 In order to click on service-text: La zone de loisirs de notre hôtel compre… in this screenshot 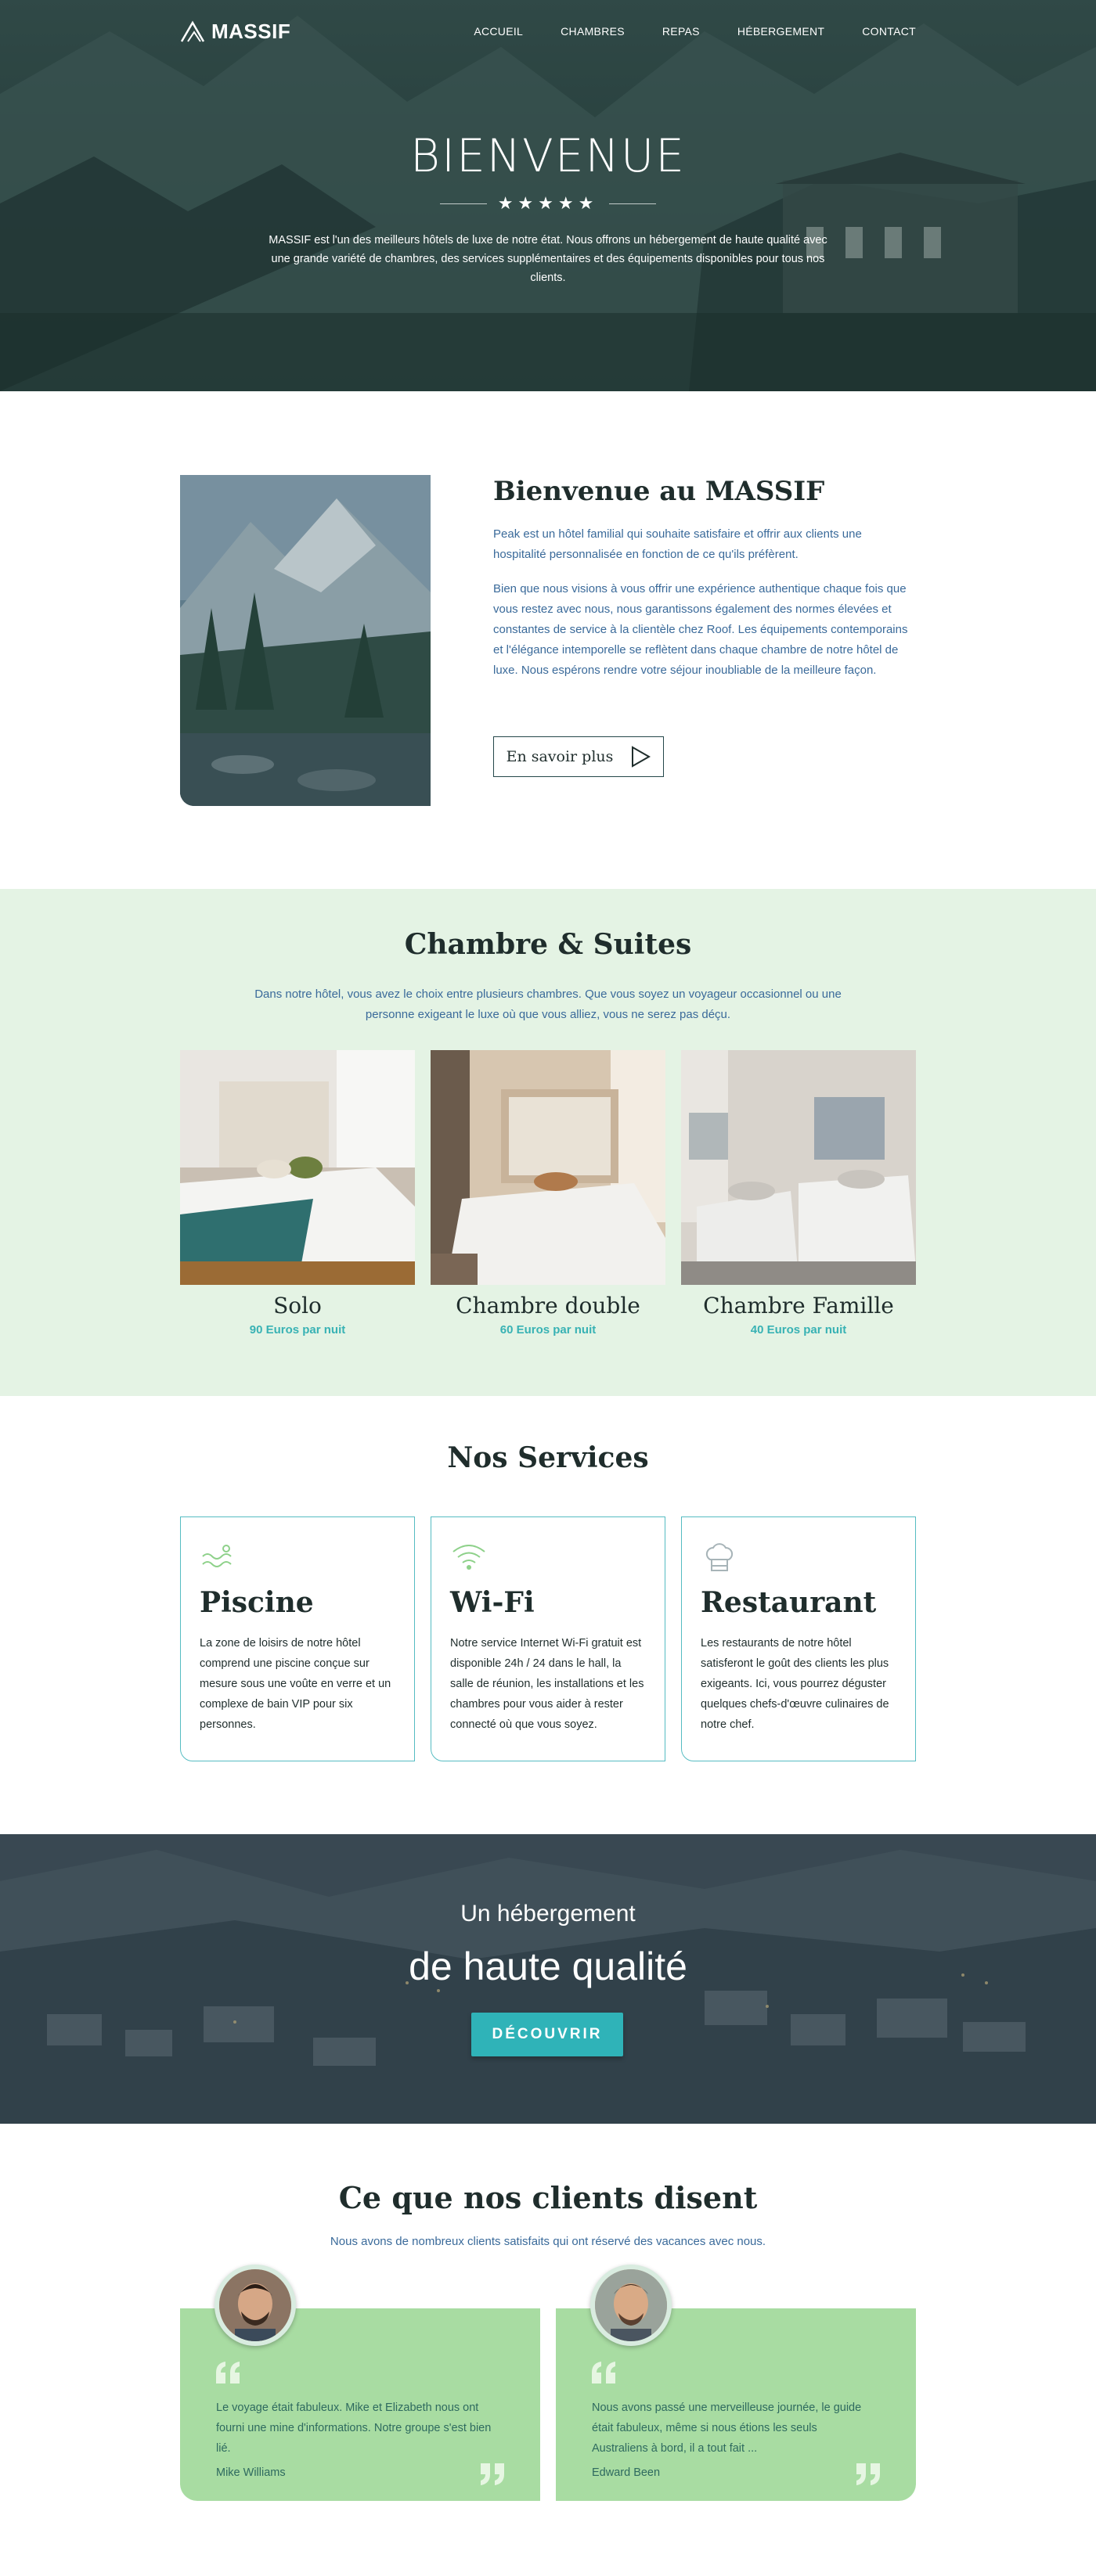, I will do `click(295, 1684)`.